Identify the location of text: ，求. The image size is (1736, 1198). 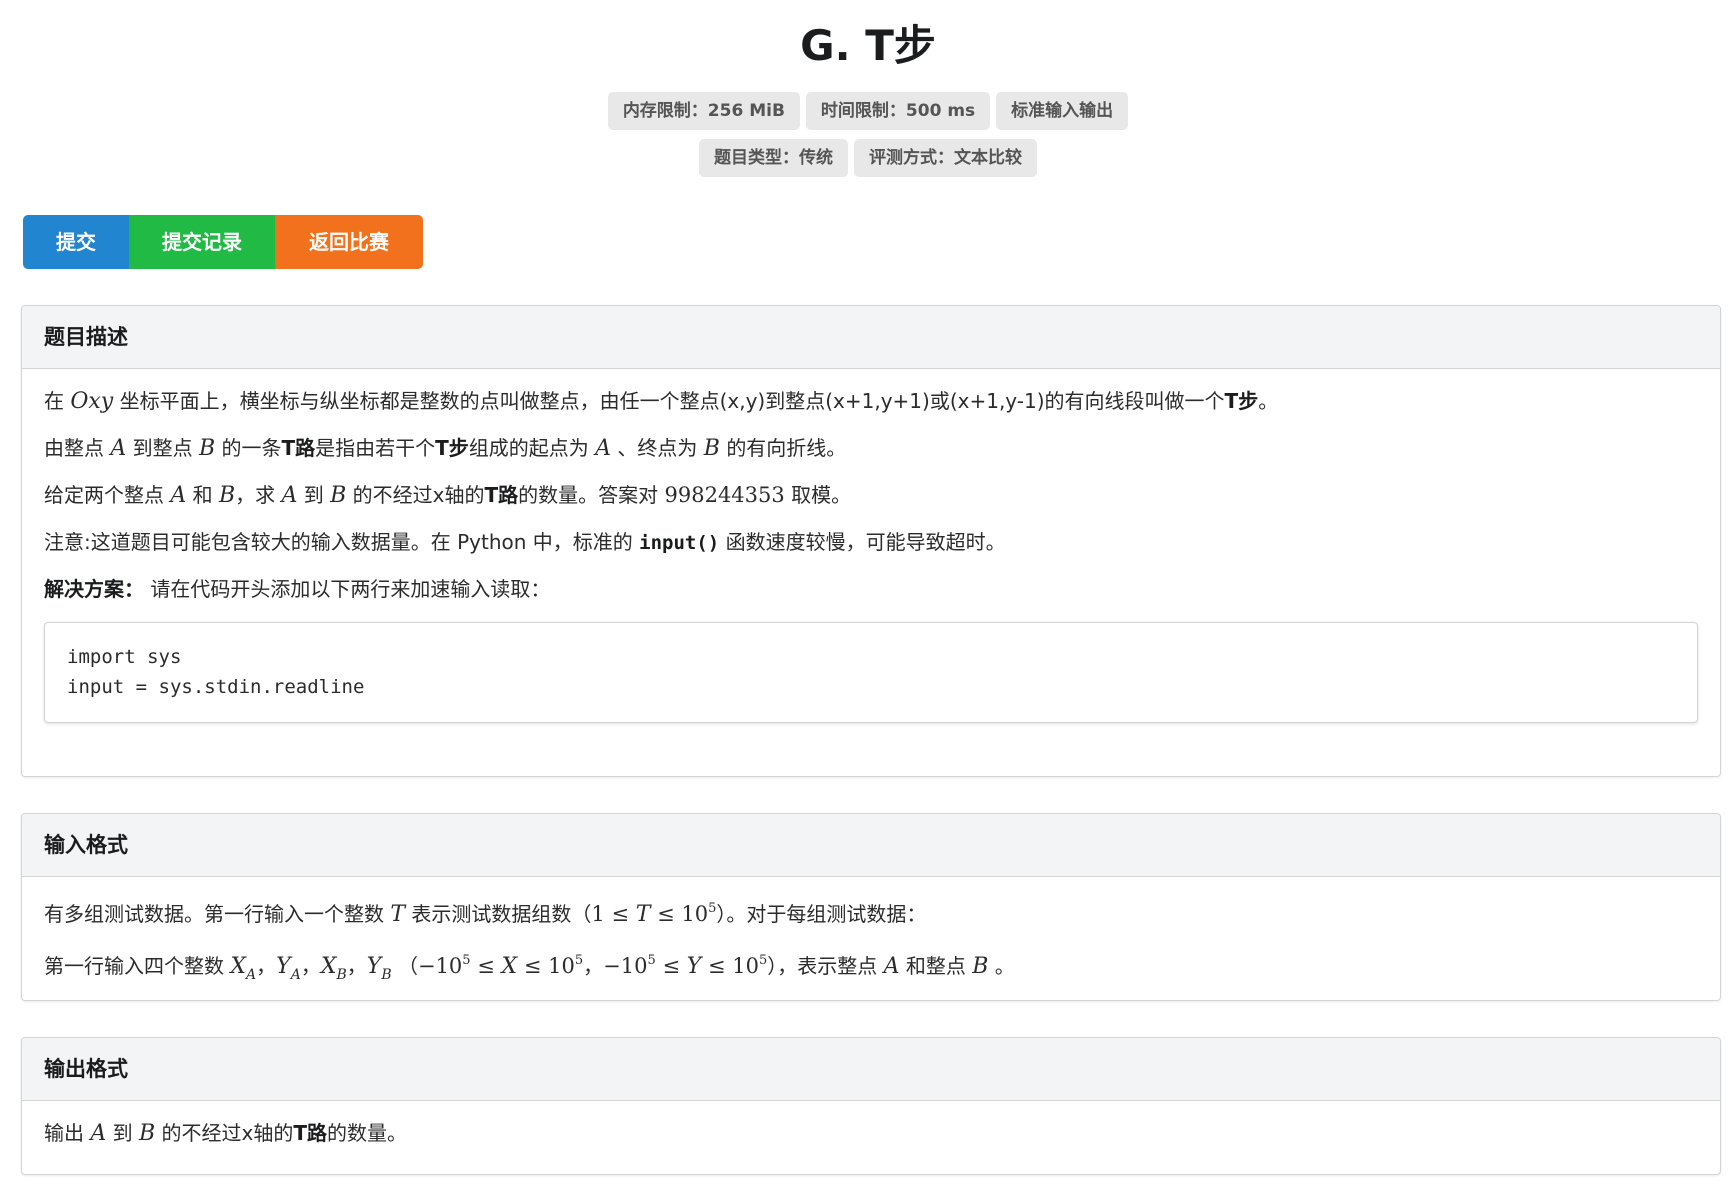
(255, 495).